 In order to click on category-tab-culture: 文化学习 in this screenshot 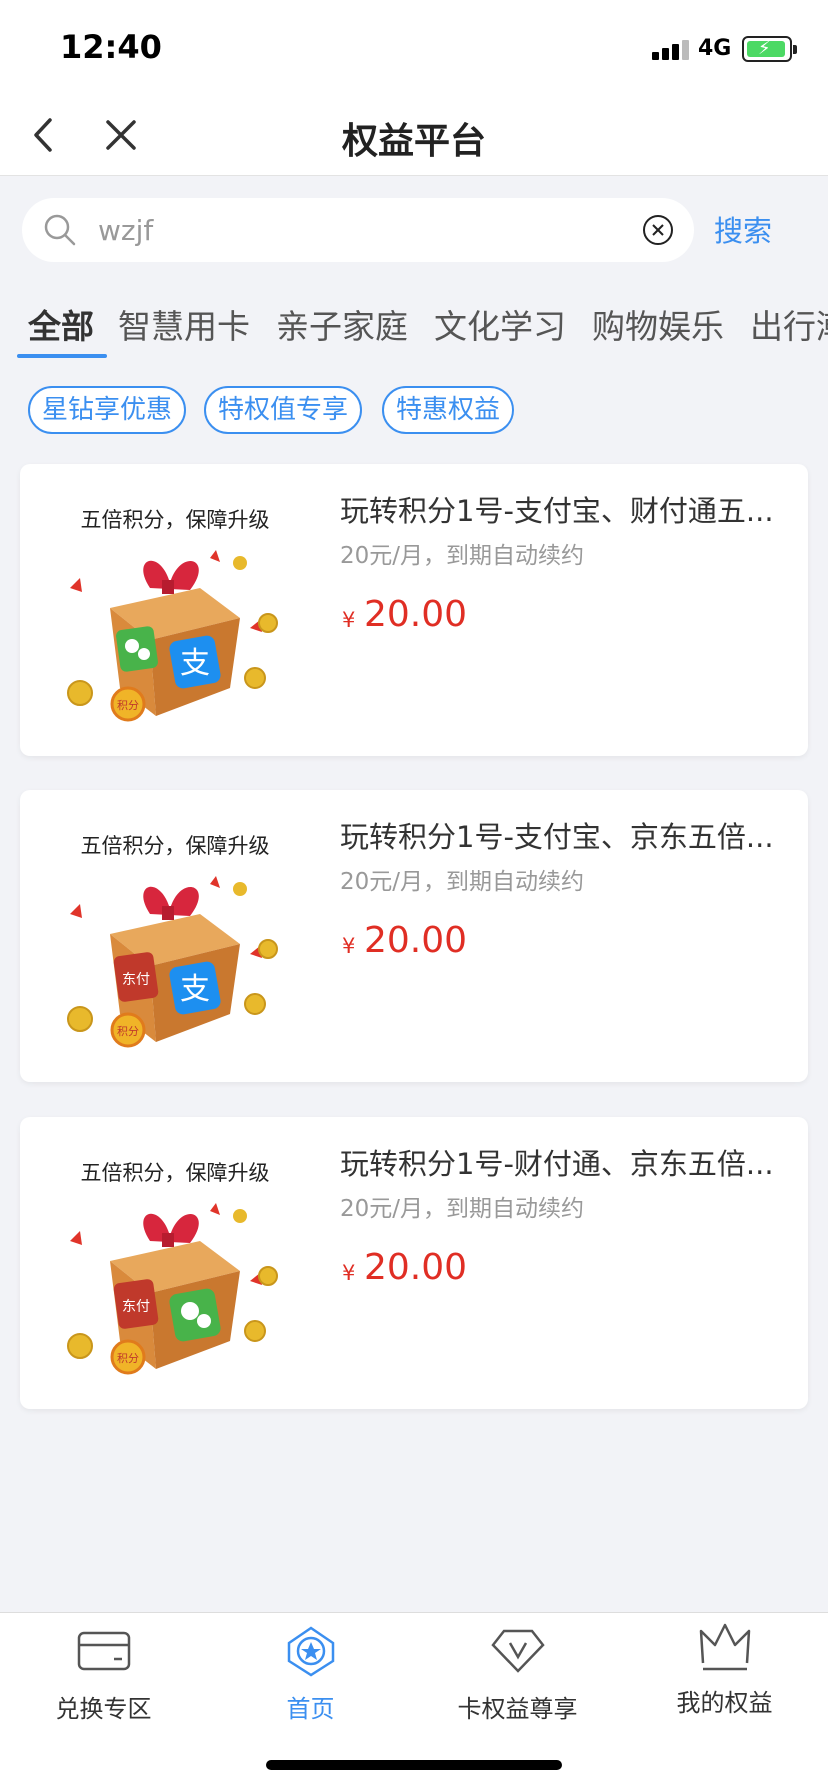, I will do `click(500, 324)`.